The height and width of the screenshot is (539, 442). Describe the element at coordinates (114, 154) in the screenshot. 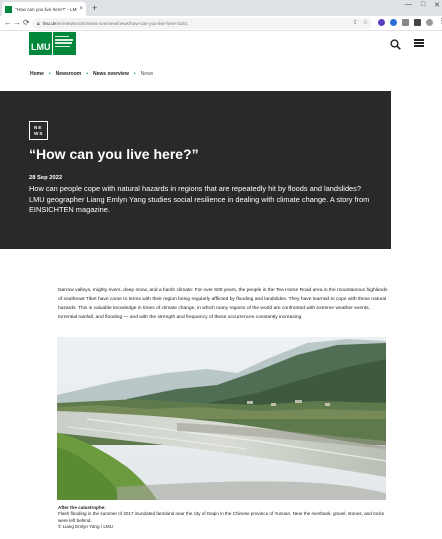

I see `page-title: “How can you live here?”` at that location.